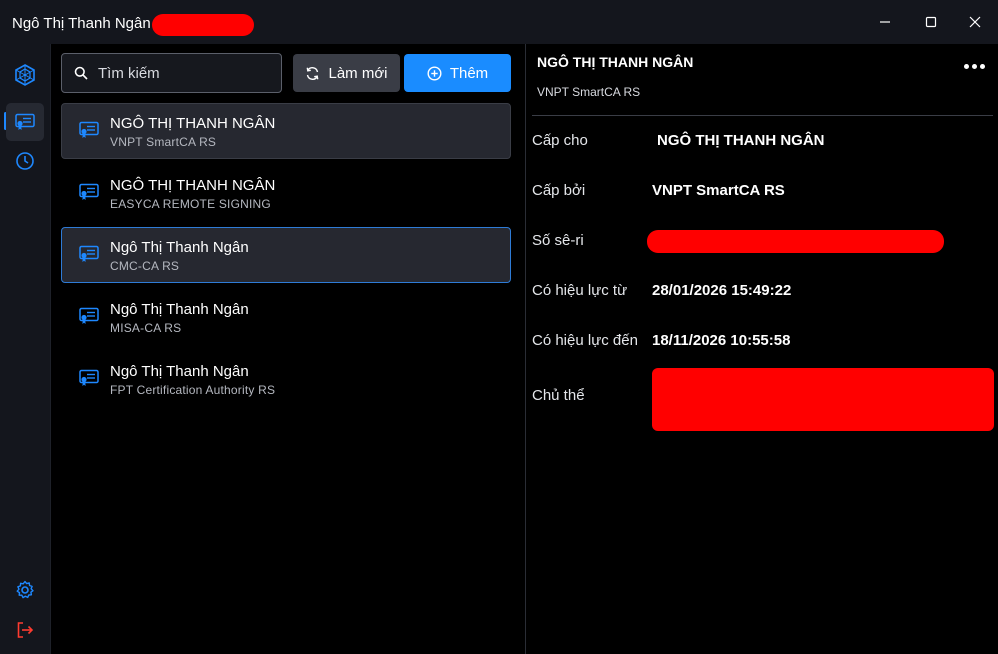  I want to click on redacted-subject, so click(823, 399).